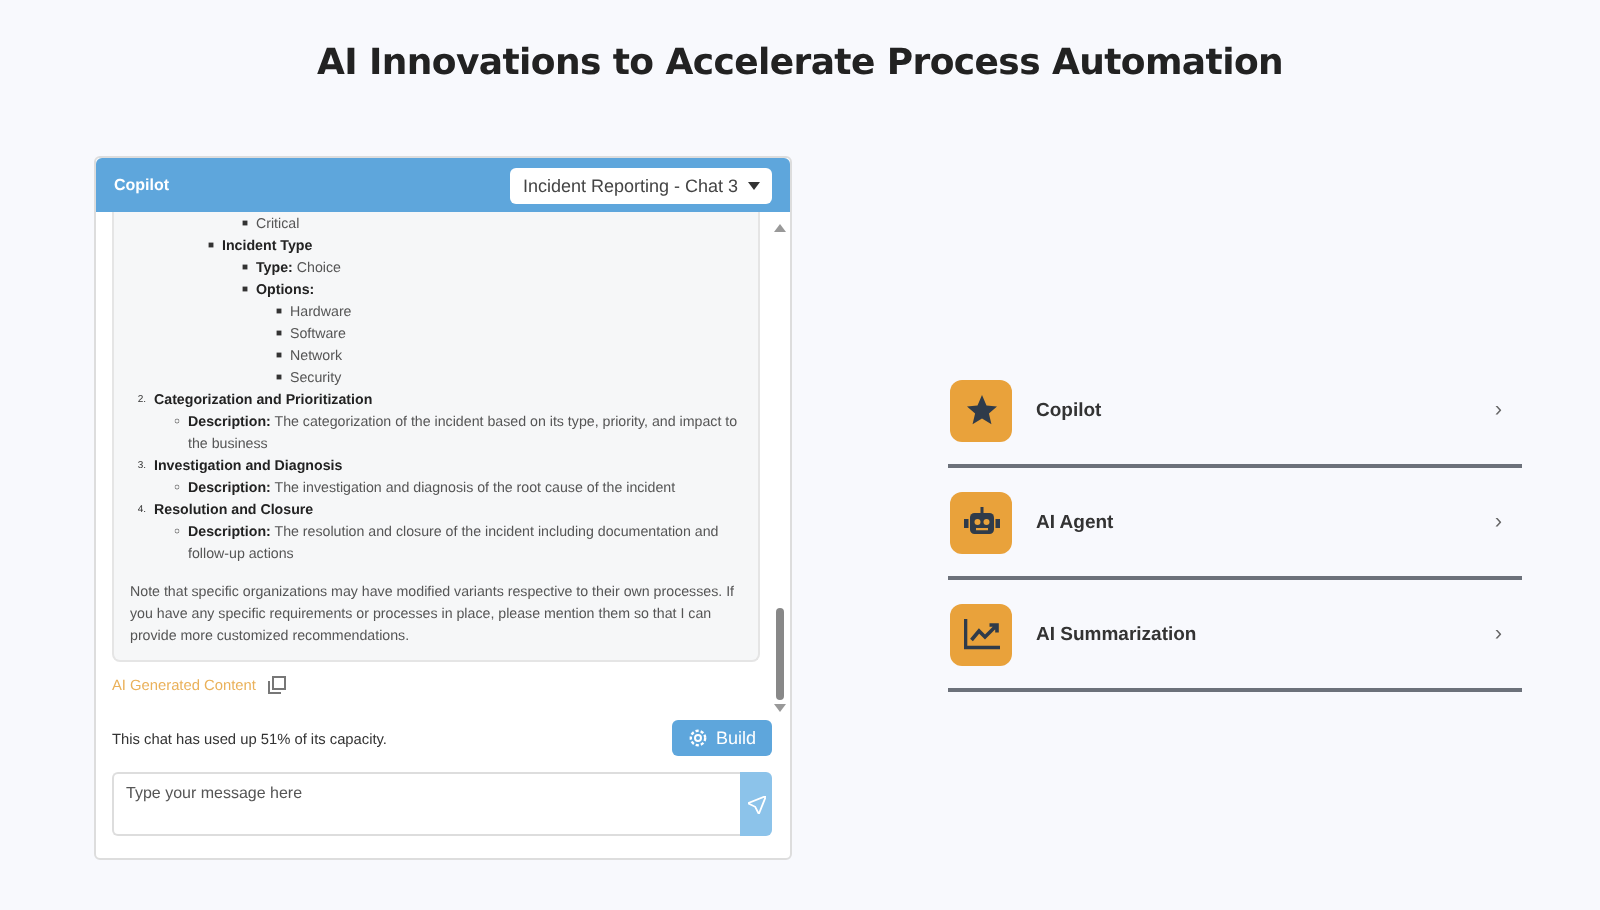 Image resolution: width=1600 pixels, height=910 pixels. What do you see at coordinates (1235, 636) in the screenshot?
I see `feature-item: AI Summarization ›` at bounding box center [1235, 636].